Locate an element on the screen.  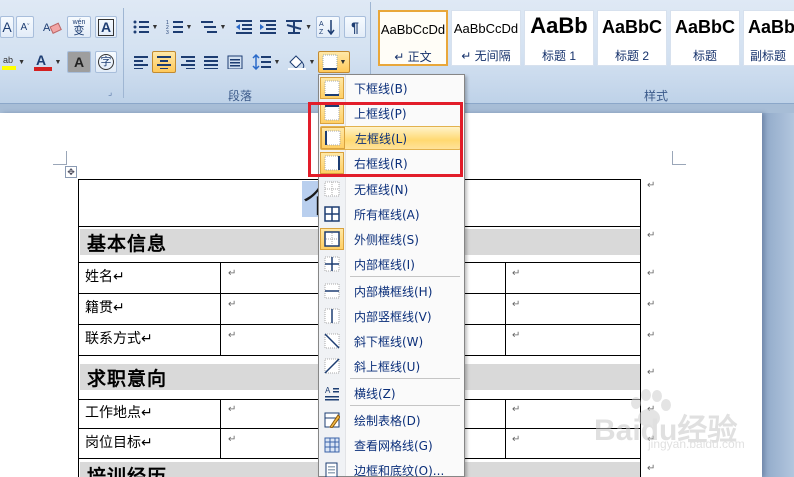
row-label-name: 姓名↵ is located at coordinates (105, 276).